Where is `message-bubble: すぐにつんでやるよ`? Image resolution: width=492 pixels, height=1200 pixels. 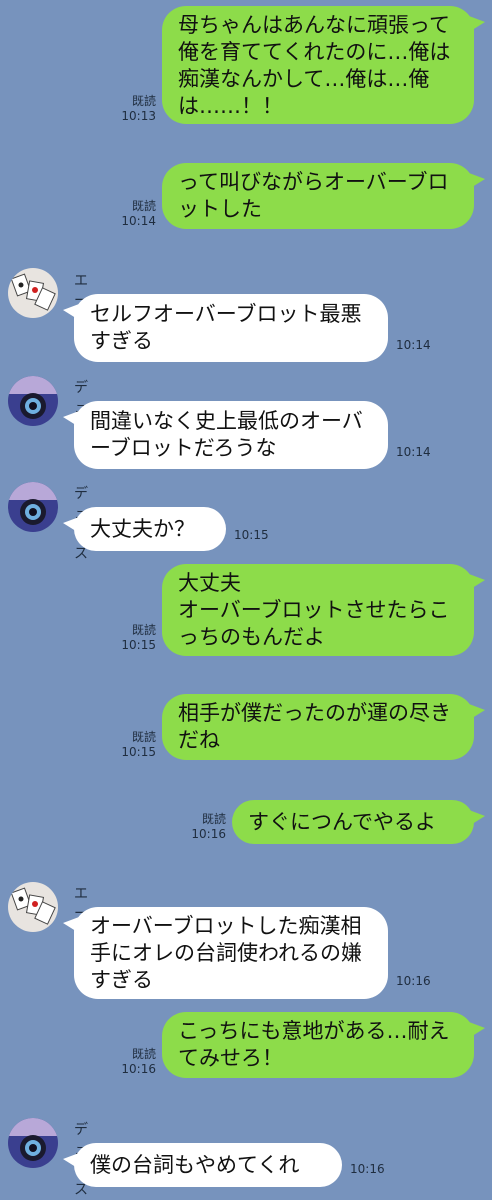
message-bubble: すぐにつんでやるよ is located at coordinates (358, 822).